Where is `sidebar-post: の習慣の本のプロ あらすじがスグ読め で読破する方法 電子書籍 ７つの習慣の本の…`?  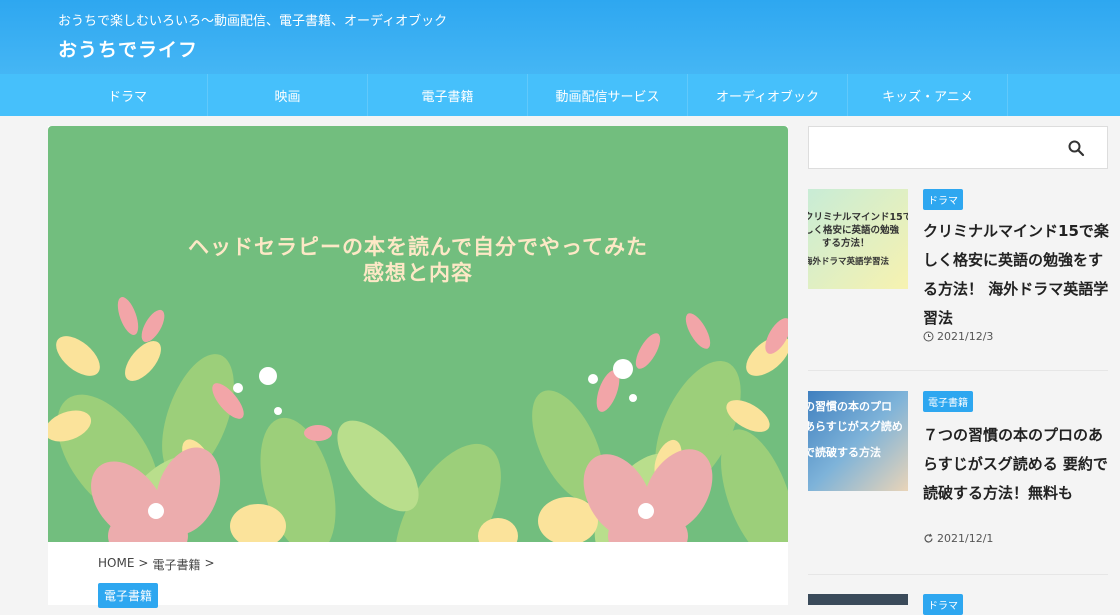
sidebar-post: の習慣の本のプロ あらすじがスグ読め で読破する方法 電子書籍 ７つの習慣の本の… is located at coordinates (958, 476).